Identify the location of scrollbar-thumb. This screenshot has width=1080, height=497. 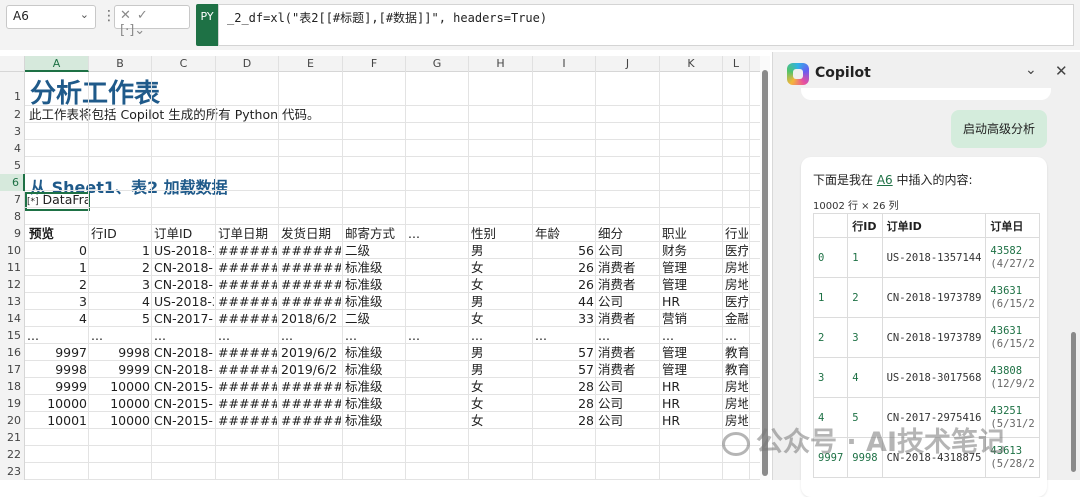
(765, 273).